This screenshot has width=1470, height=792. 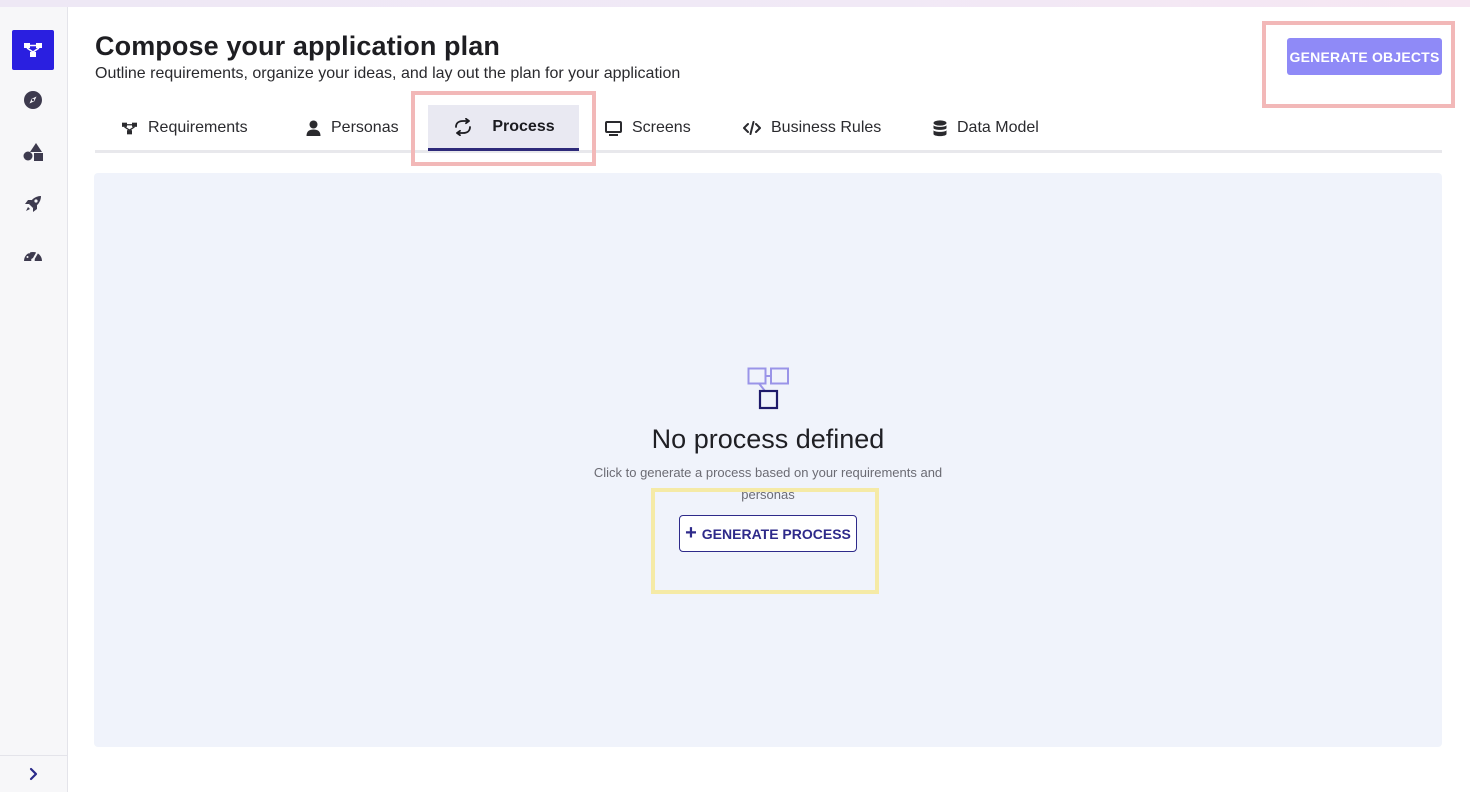 What do you see at coordinates (198, 127) in the screenshot?
I see `tab-label: Requirements` at bounding box center [198, 127].